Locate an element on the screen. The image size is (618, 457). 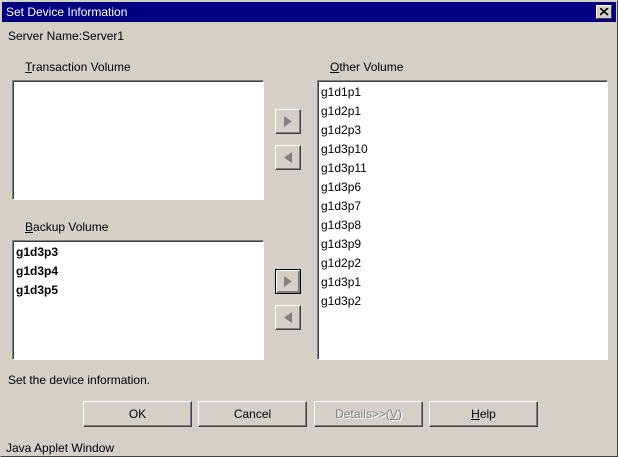
backup-volume-label-rest: ackup Volume is located at coordinates (71, 227).